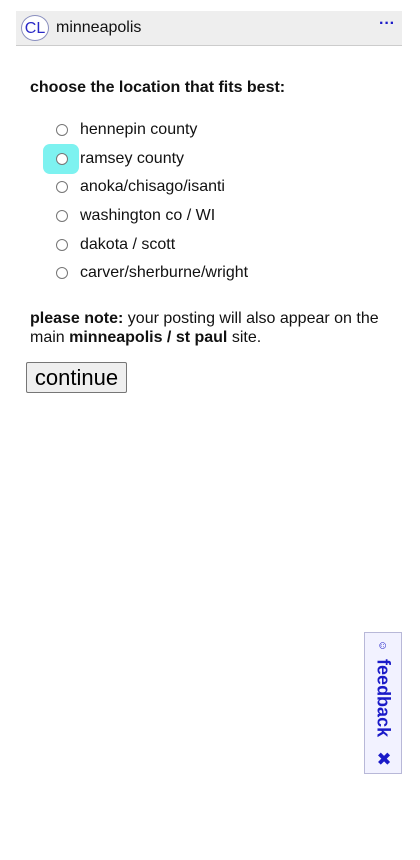 The image size is (420, 860). I want to click on feedback-label: feedback, so click(383, 698).